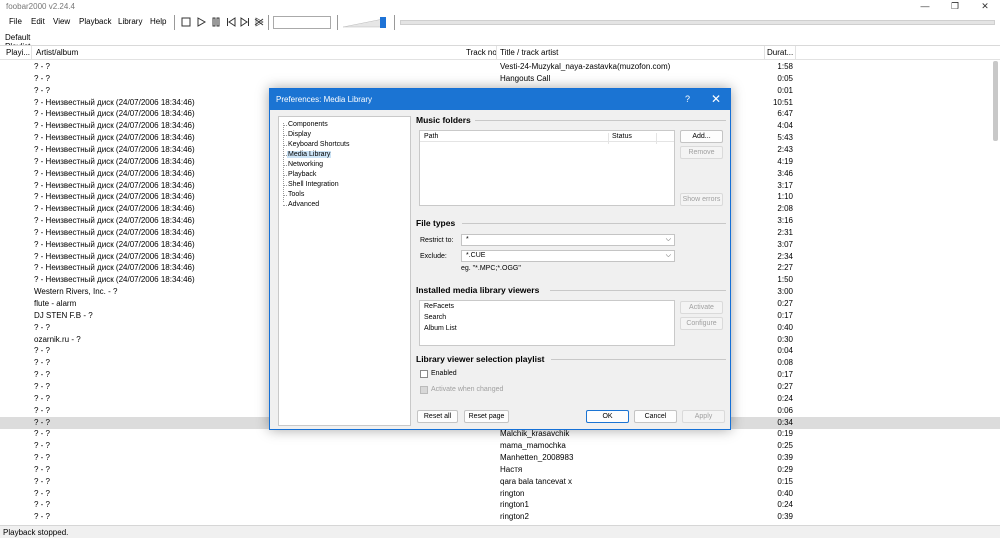 This screenshot has height=538, width=1000. I want to click on apply-button: Apply, so click(703, 416).